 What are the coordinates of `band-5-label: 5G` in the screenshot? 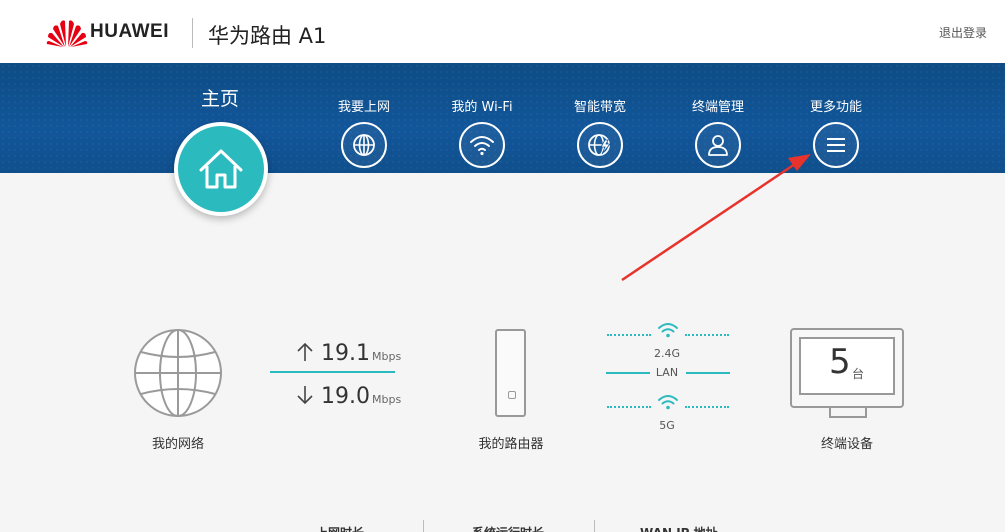 It's located at (667, 425).